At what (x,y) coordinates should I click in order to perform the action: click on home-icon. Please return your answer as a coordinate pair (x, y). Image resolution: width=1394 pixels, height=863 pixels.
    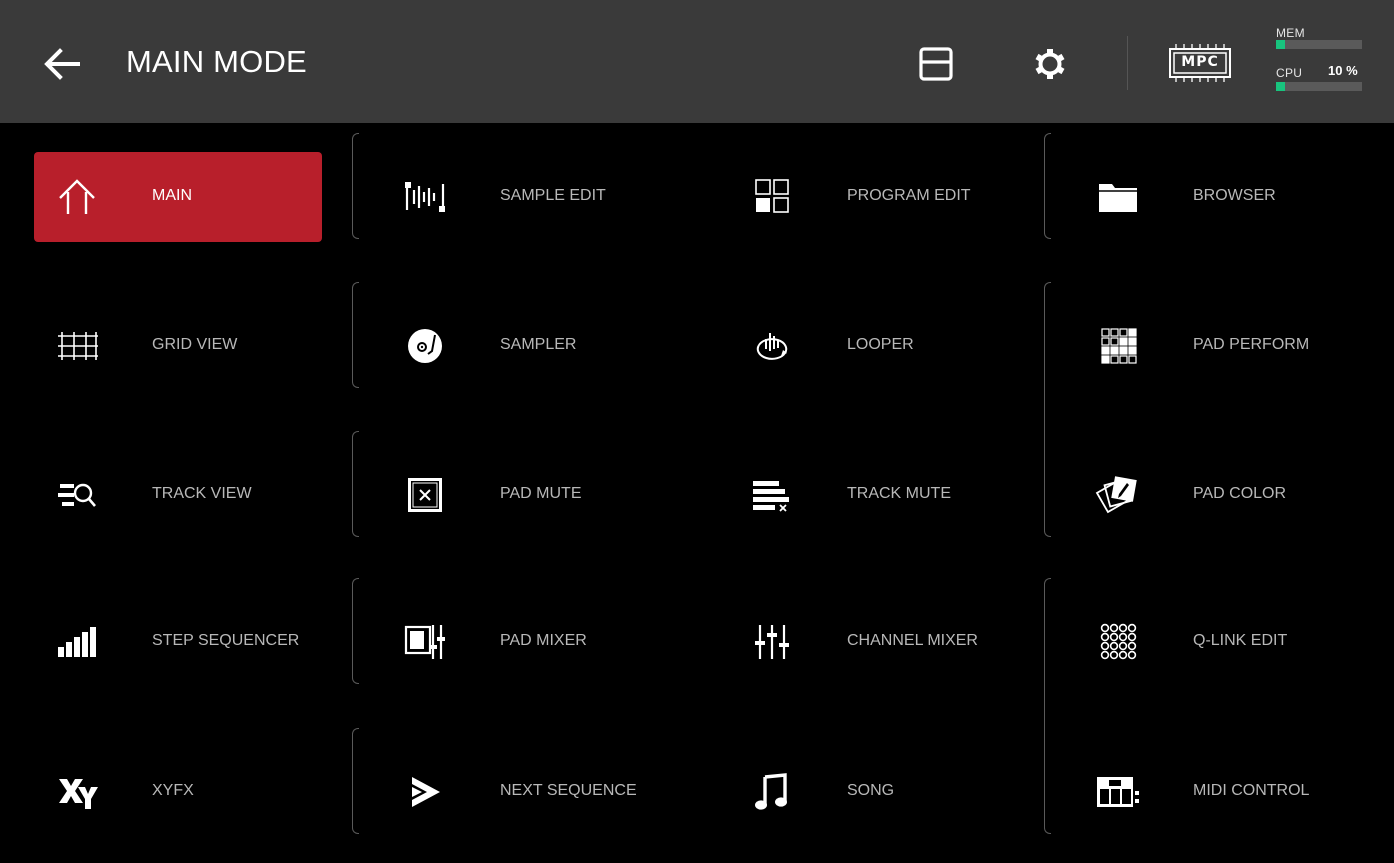
    Looking at the image, I should click on (77, 197).